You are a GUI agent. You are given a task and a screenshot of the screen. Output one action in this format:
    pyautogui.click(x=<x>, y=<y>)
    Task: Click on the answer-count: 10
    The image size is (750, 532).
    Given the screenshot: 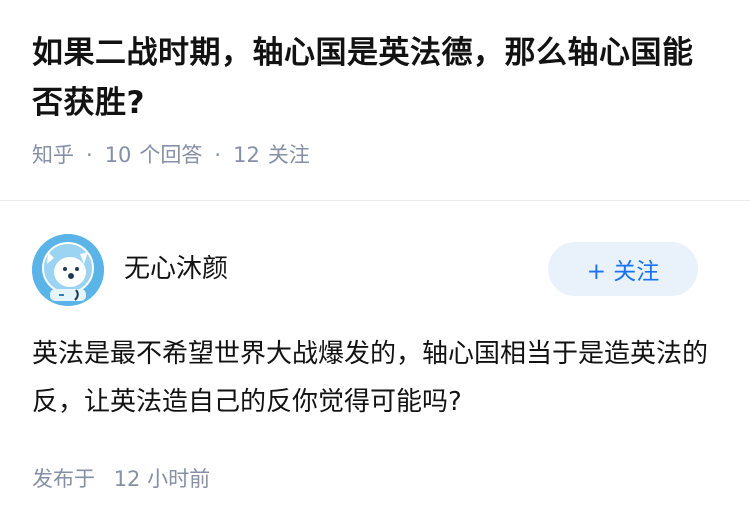 What is the action you would take?
    pyautogui.click(x=118, y=155)
    